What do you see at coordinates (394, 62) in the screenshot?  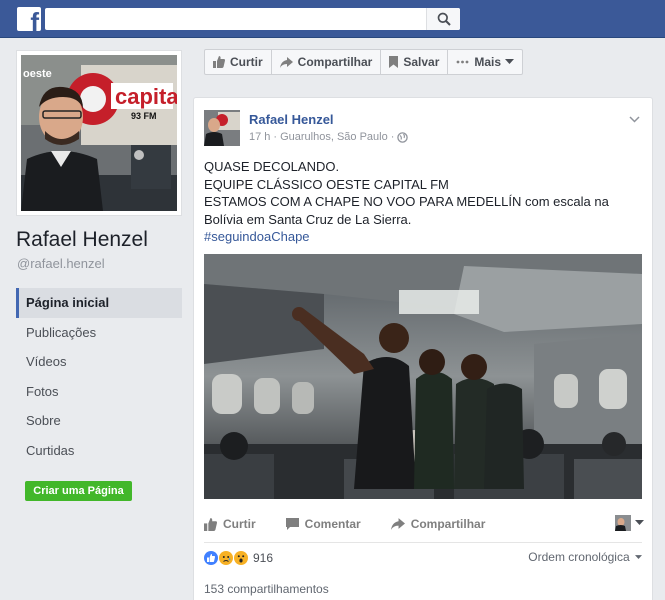 I see `bookmark-icon` at bounding box center [394, 62].